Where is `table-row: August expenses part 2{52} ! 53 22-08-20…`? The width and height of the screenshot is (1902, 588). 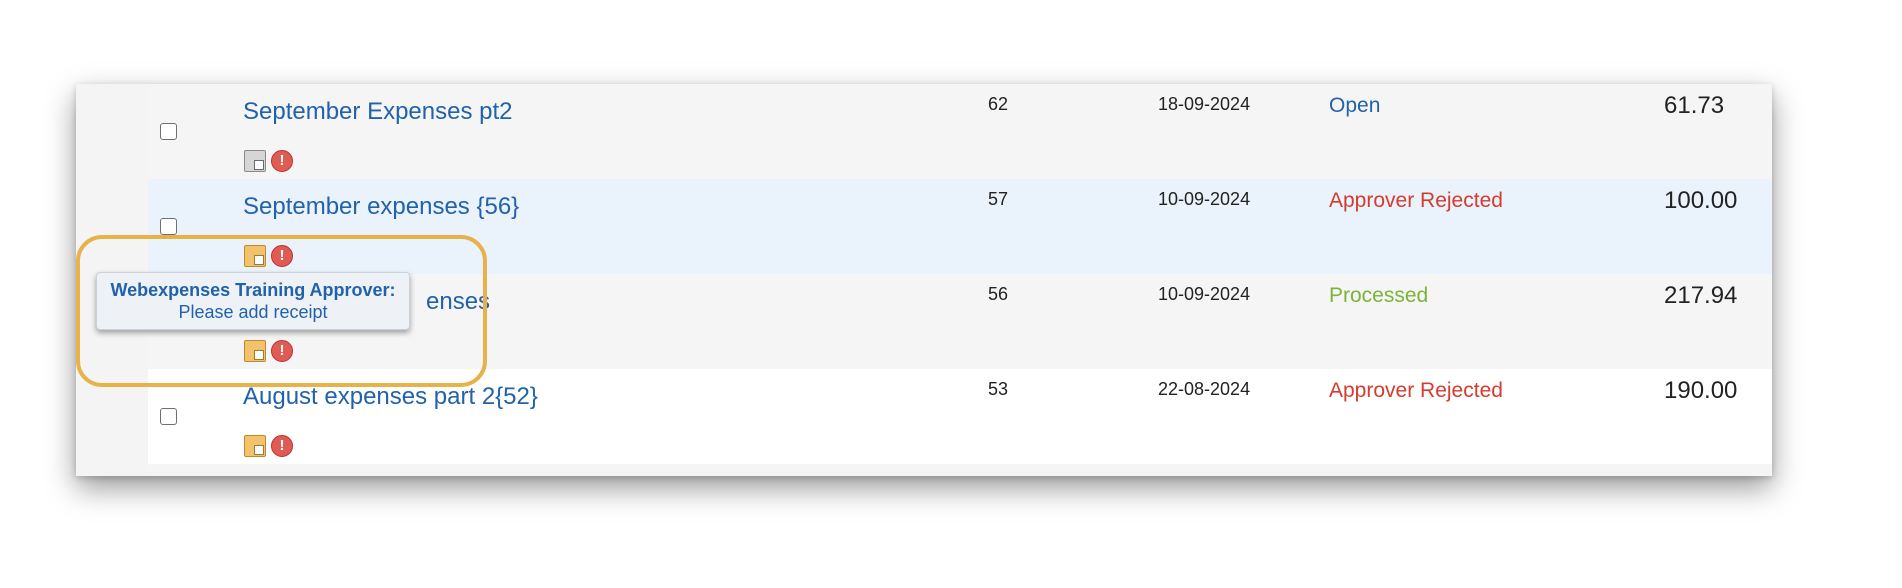
table-row: August expenses part 2{52} ! 53 22-08-20… is located at coordinates (960, 416).